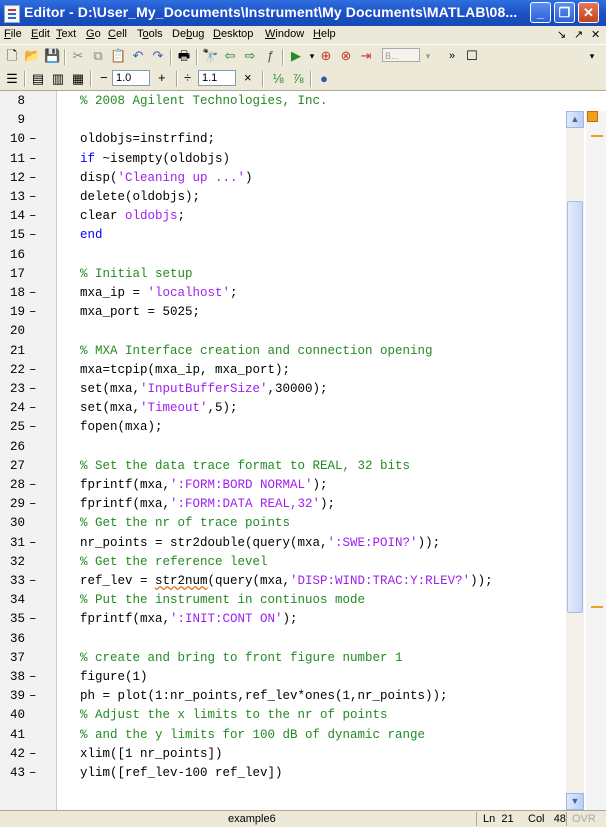  Describe the element at coordinates (575, 407) in the screenshot. I see `scrollbar-thumb` at that location.